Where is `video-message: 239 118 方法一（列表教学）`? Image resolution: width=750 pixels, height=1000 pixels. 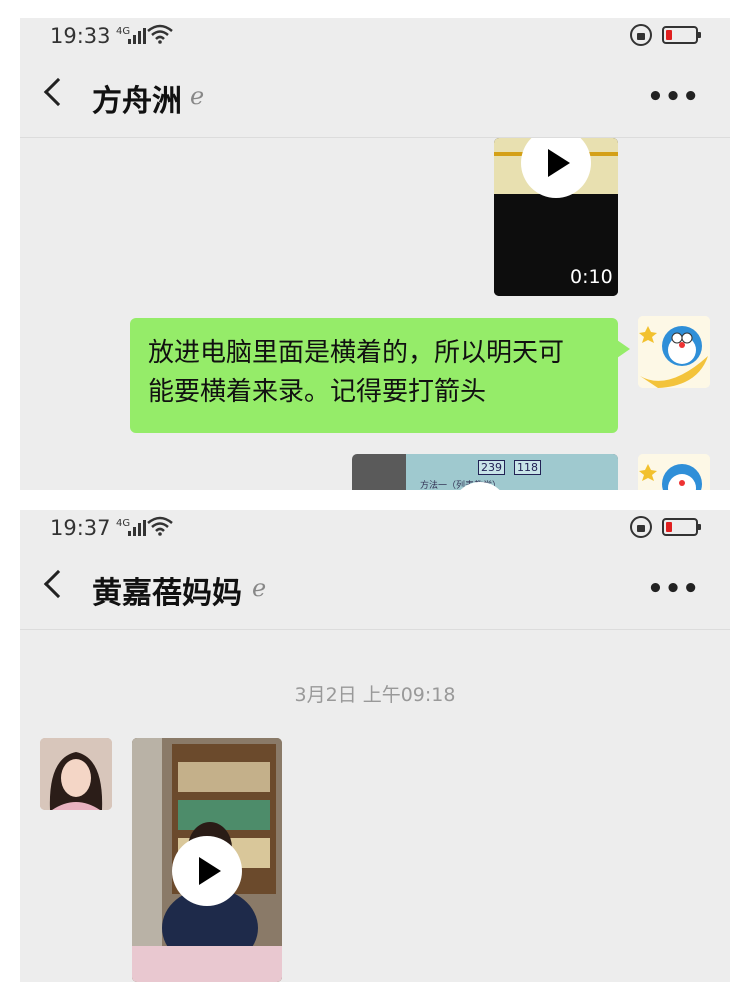
video-message: 239 118 方法一（列表教学） is located at coordinates (485, 472).